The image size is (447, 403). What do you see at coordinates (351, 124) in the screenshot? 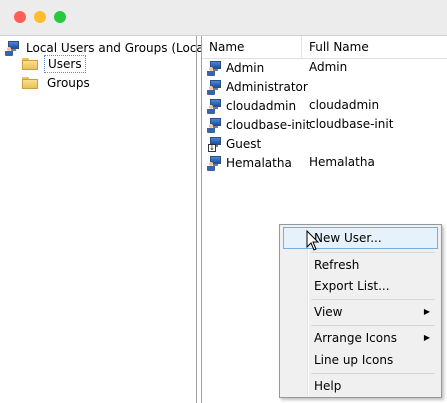
I see `user-full-name: cloudbase-init` at bounding box center [351, 124].